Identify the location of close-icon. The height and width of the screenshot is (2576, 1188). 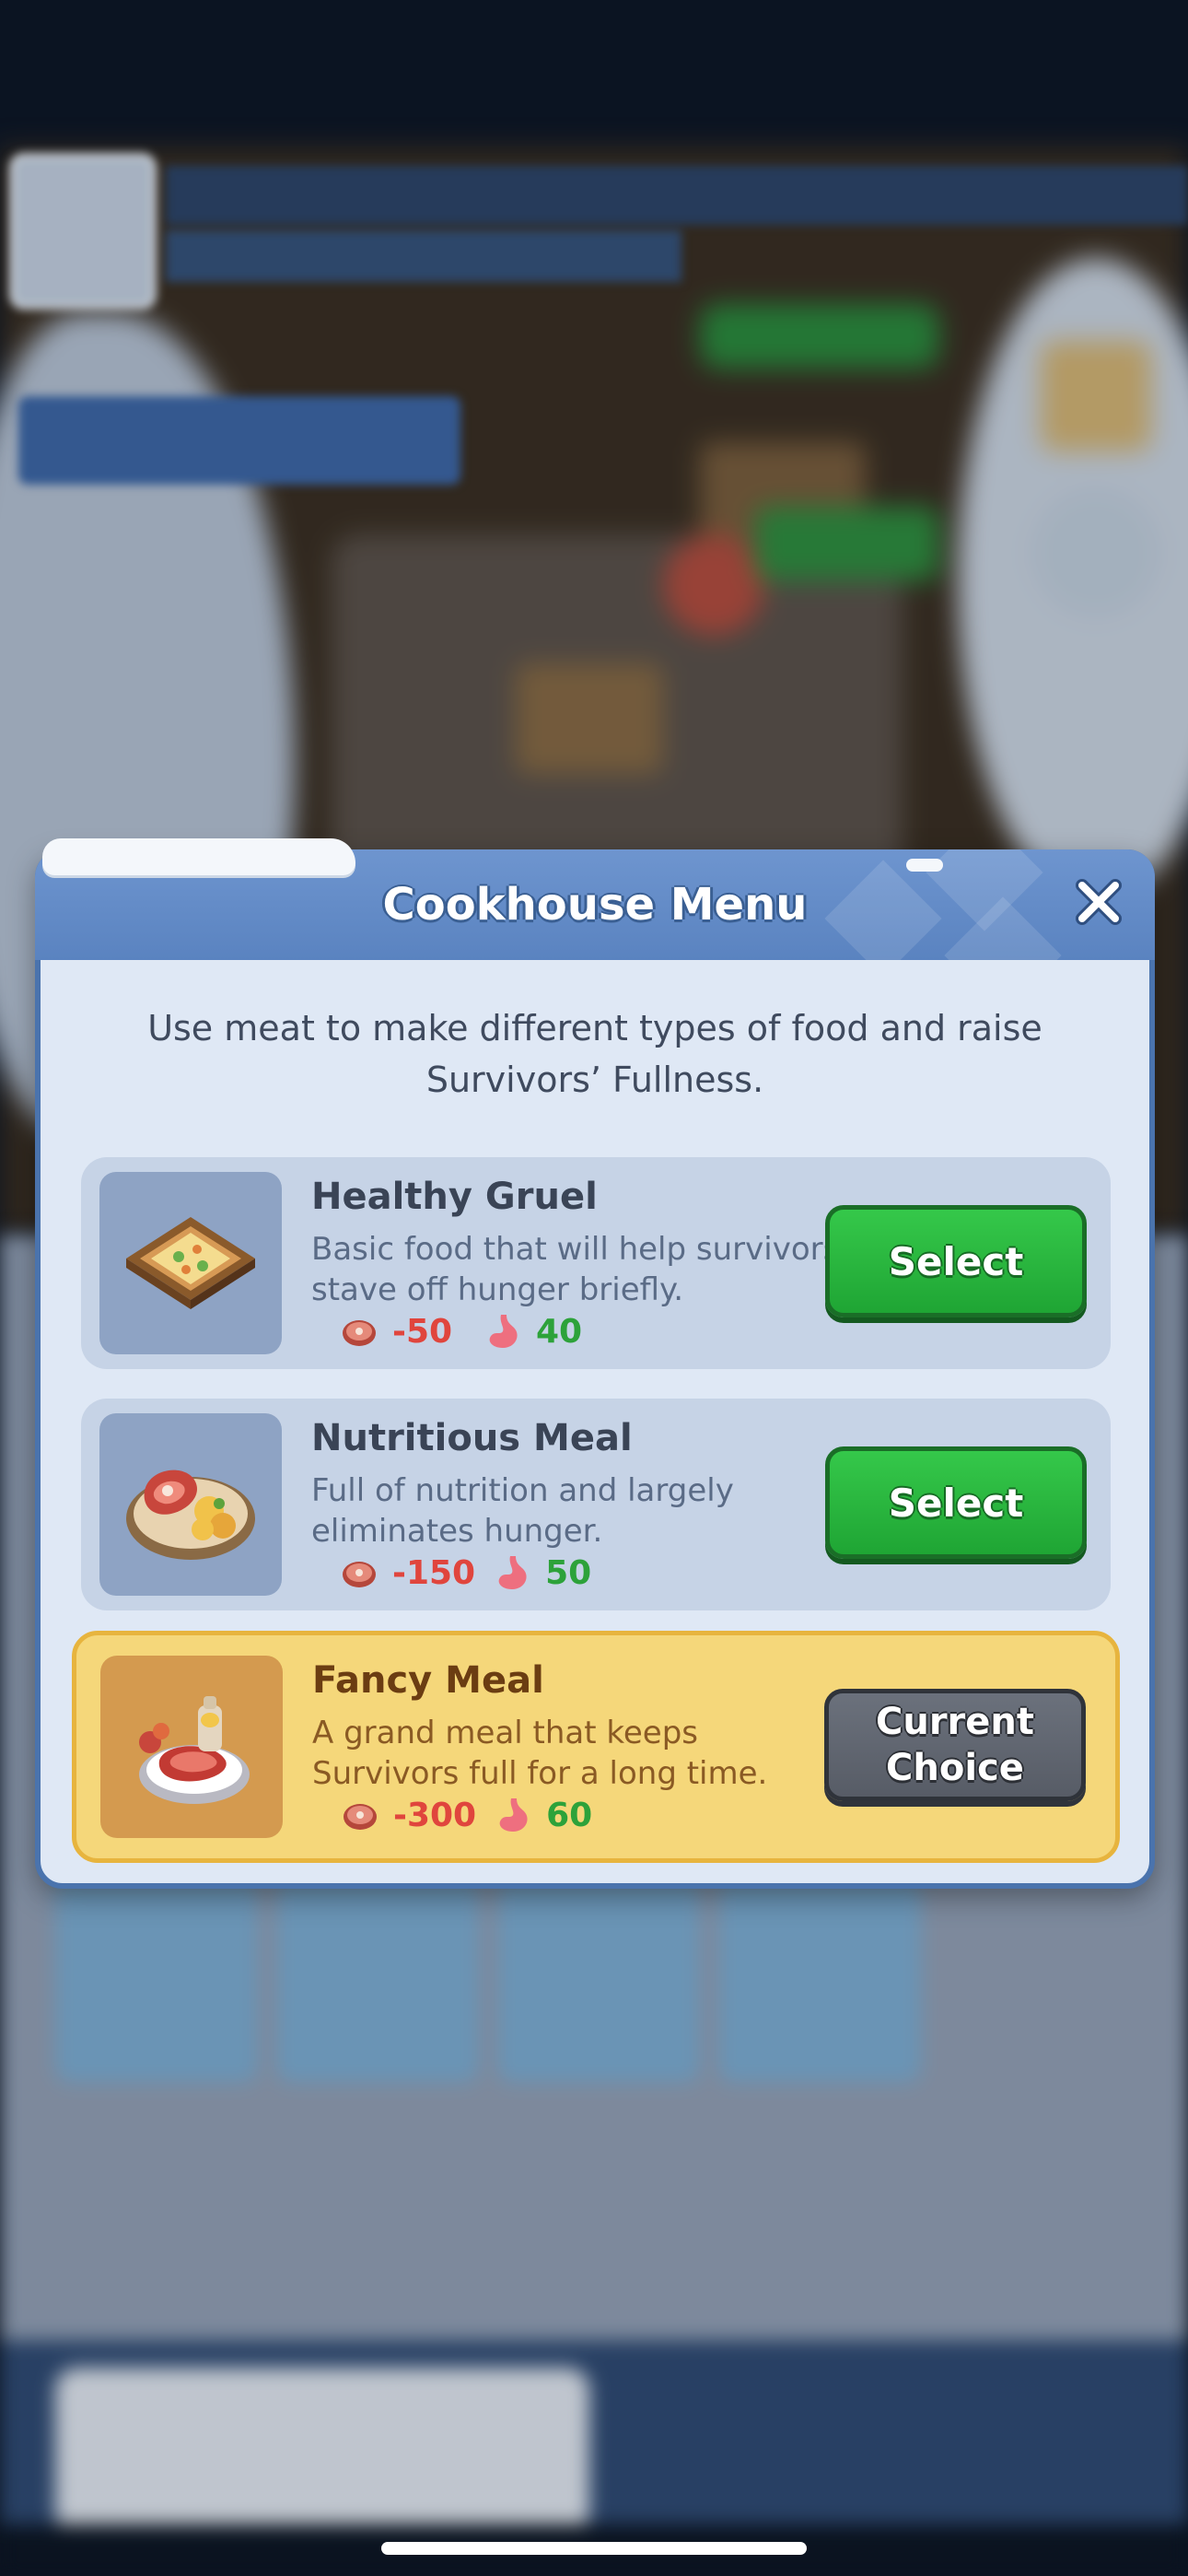
(1099, 902).